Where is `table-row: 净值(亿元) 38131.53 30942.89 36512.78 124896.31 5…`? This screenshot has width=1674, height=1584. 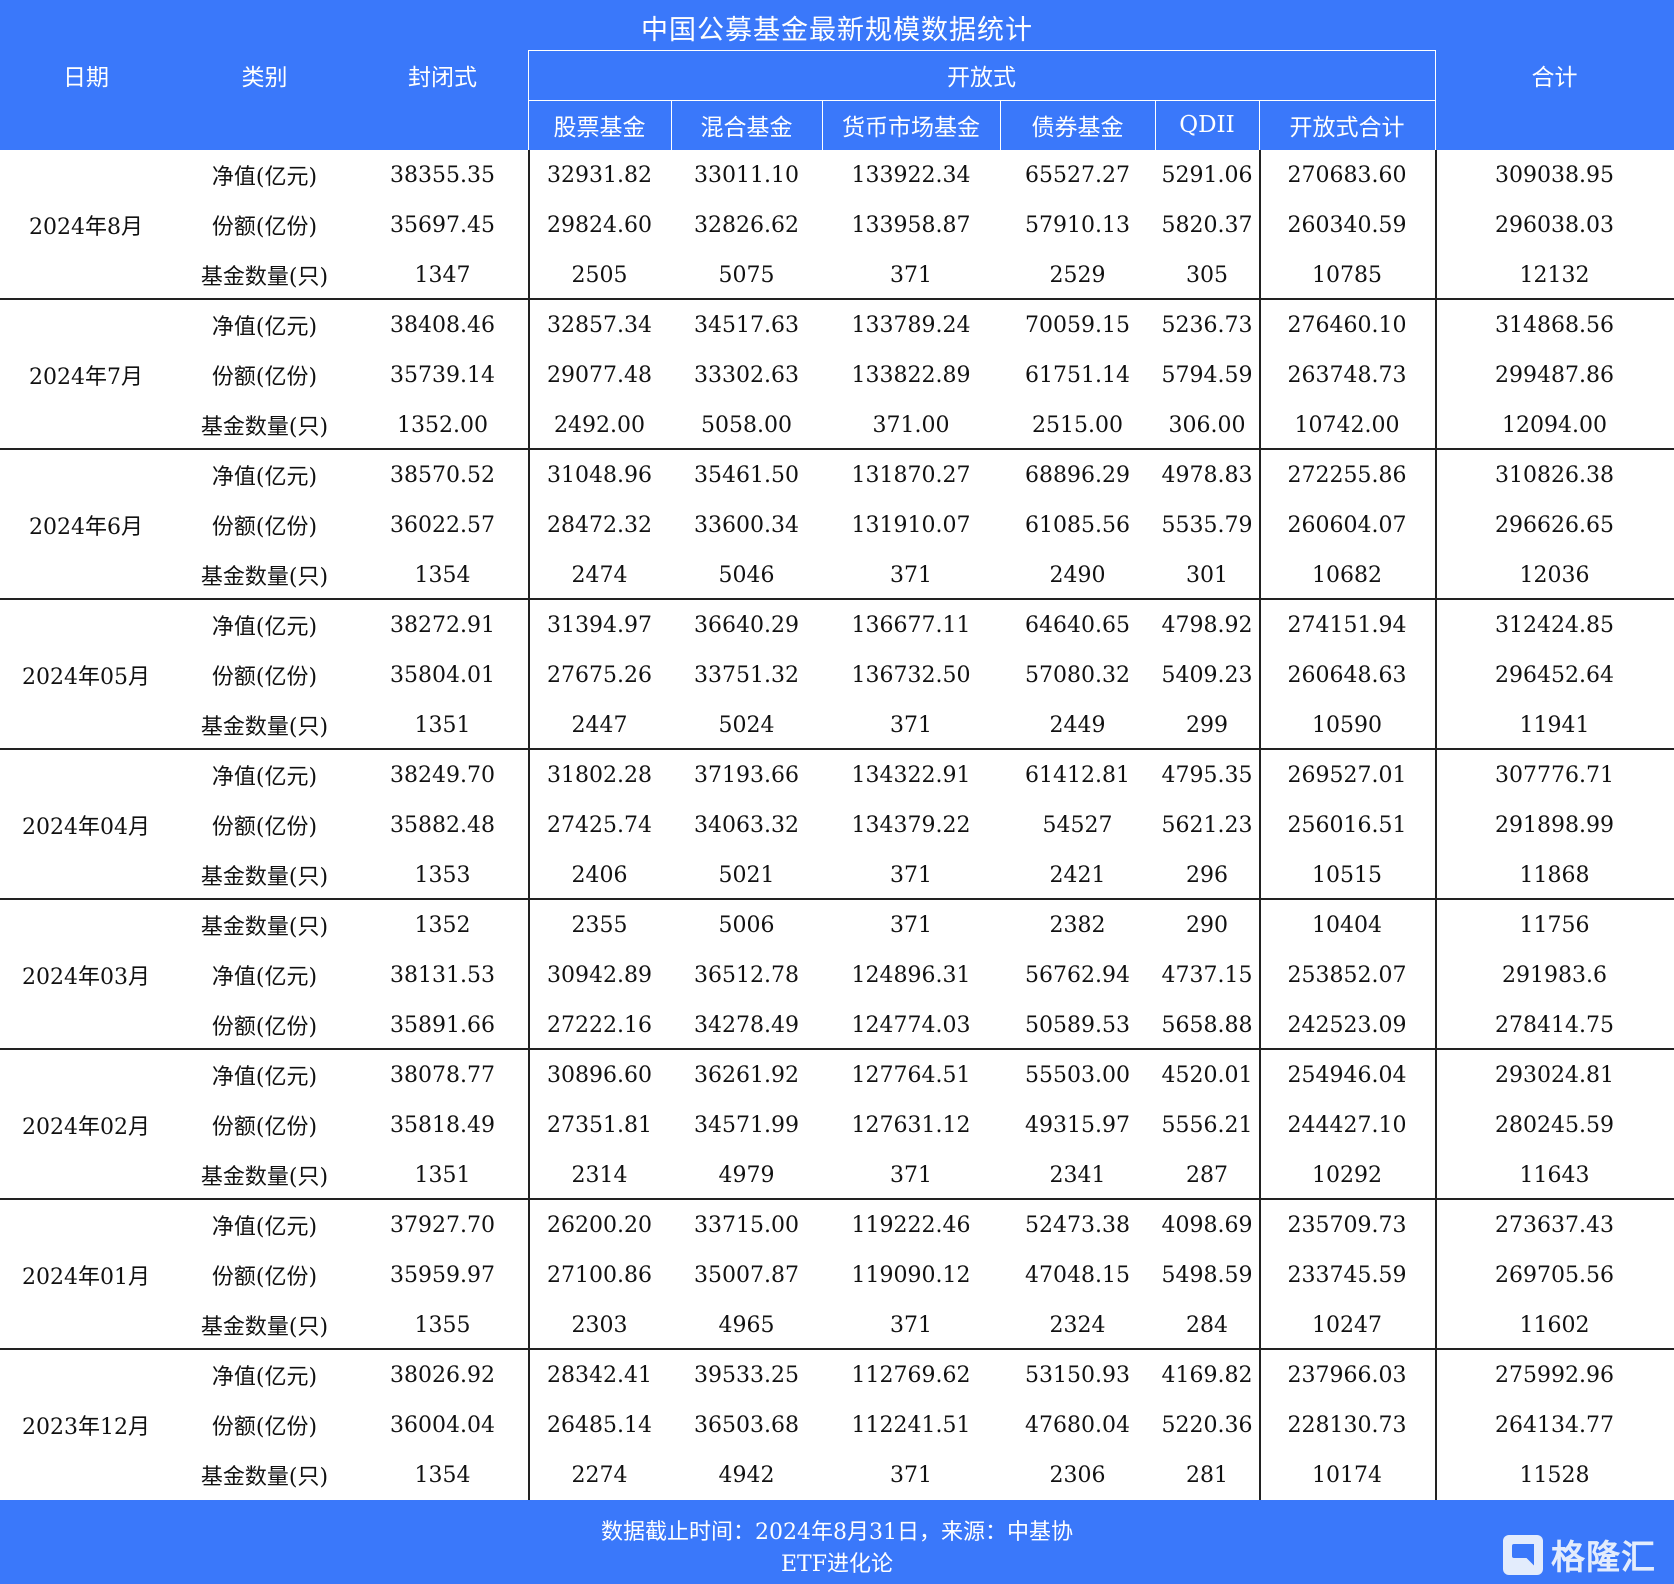 table-row: 净值(亿元) 38131.53 30942.89 36512.78 124896.31 5… is located at coordinates (837, 975).